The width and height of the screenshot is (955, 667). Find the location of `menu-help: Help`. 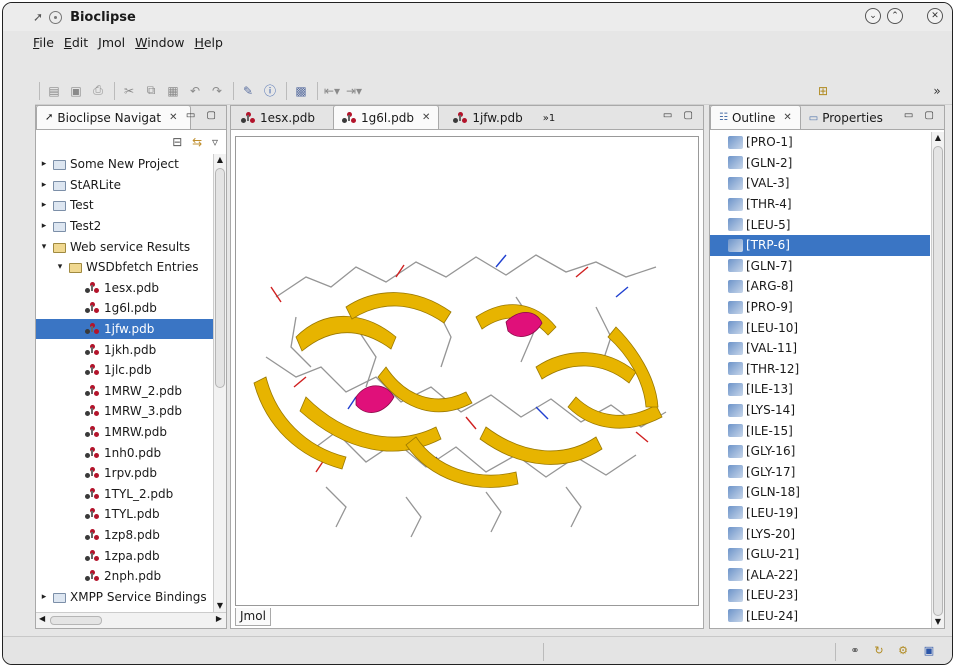

menu-help: Help is located at coordinates (208, 42).